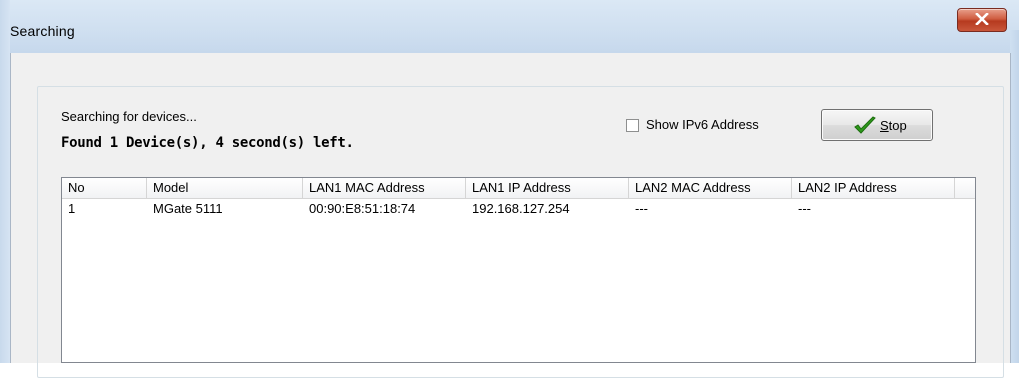 This screenshot has height=378, width=1019. What do you see at coordinates (632, 125) in the screenshot?
I see `show-ipv6-checkbox` at bounding box center [632, 125].